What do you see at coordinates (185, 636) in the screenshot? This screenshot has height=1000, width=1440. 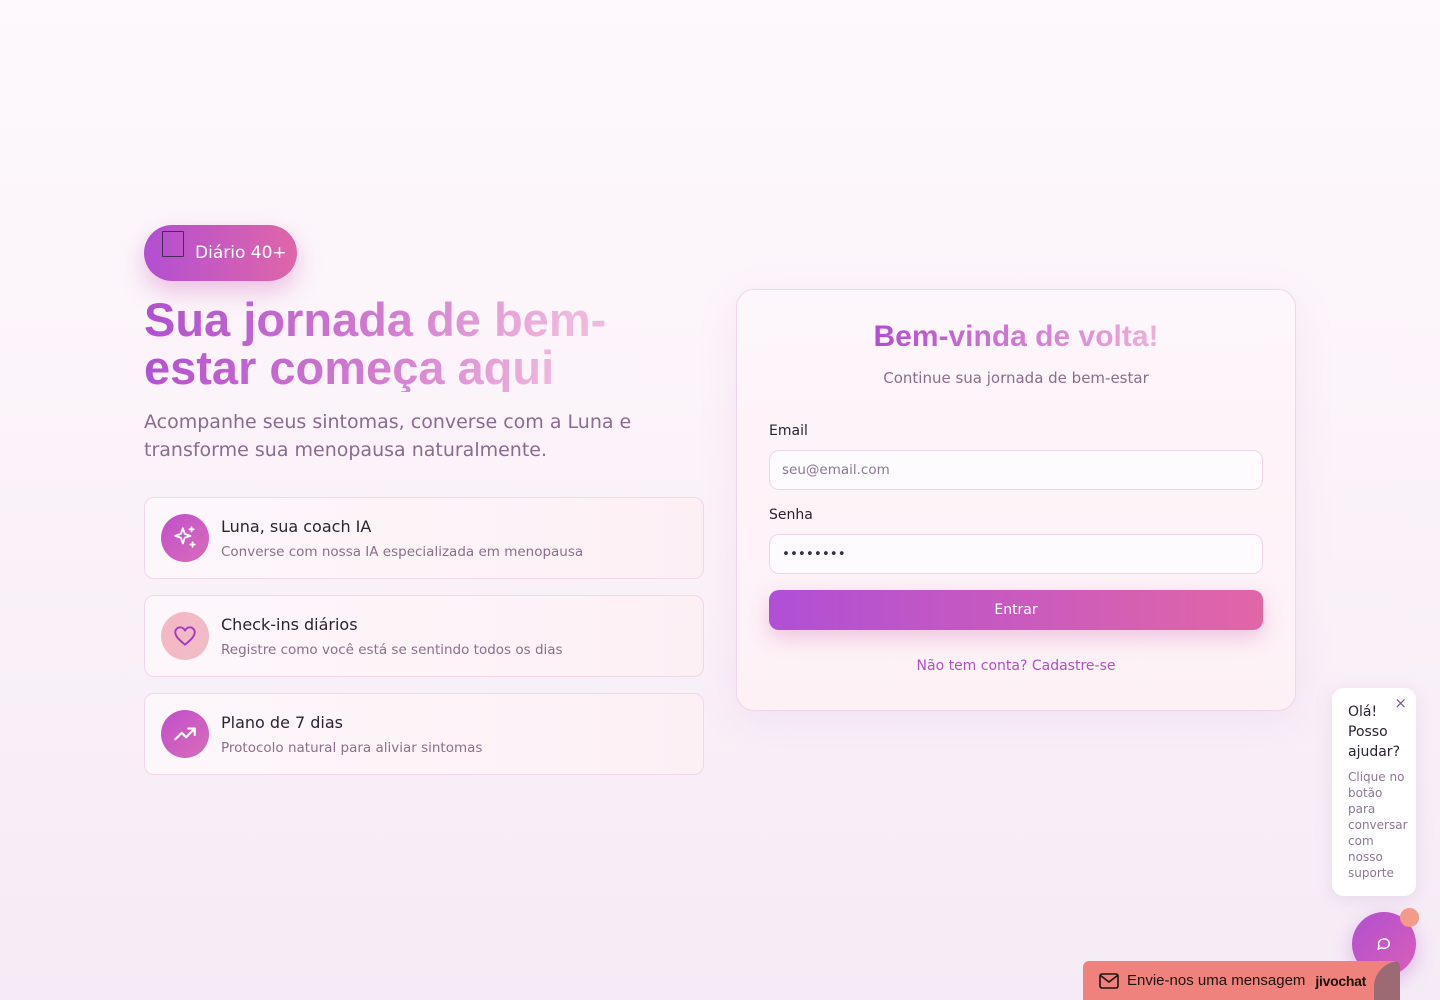 I see `heart-icon` at bounding box center [185, 636].